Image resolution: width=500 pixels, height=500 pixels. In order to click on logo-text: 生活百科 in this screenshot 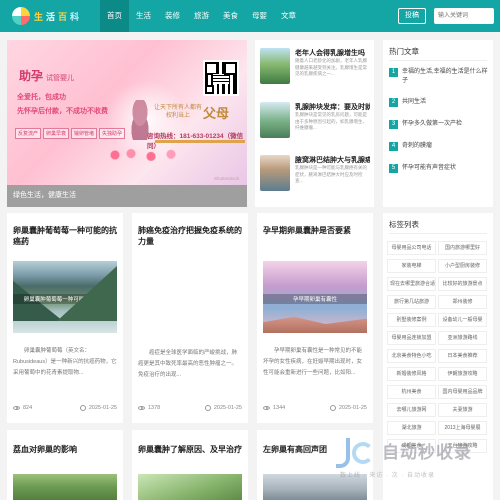, I will do `click(58, 16)`.